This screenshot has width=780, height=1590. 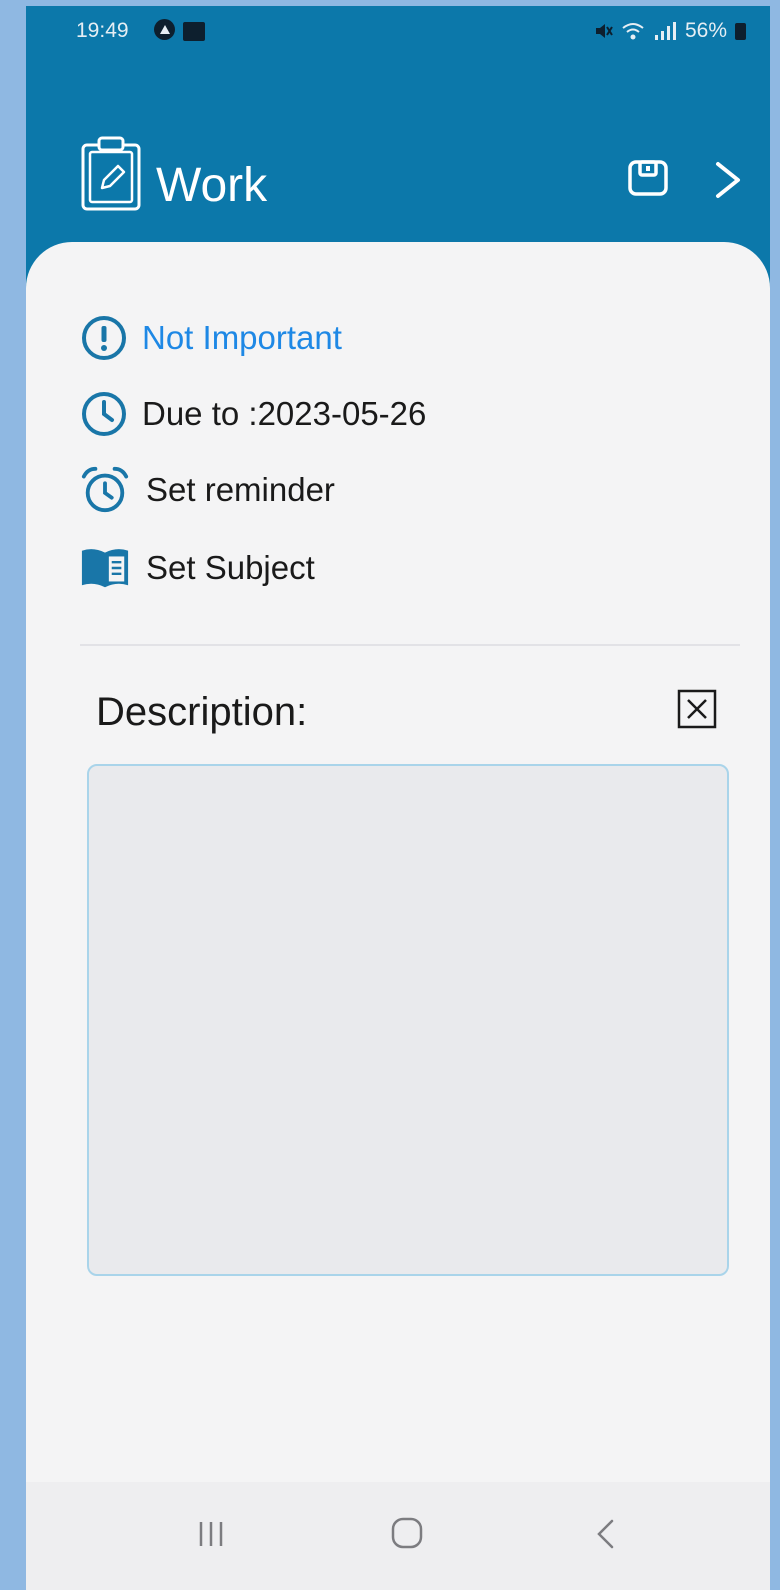 I want to click on reminder-label: Set reminder, so click(x=240, y=489).